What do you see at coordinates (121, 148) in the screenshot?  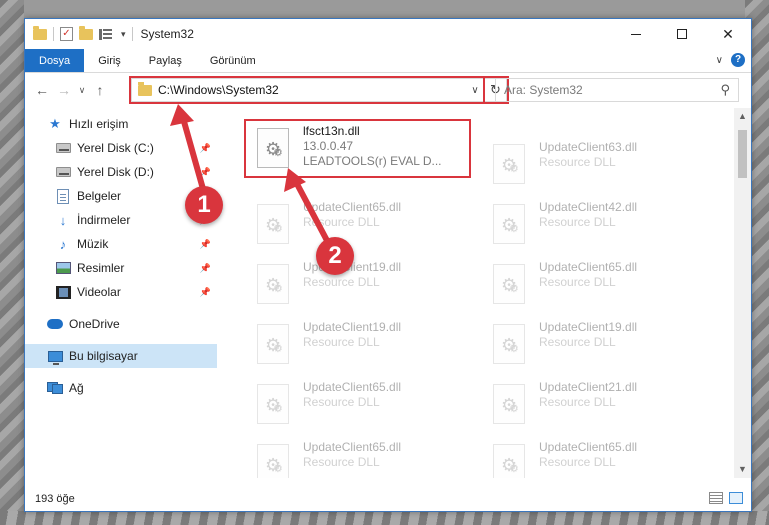 I see `sidebar-item-local-disk-c: Yerel Disk (C:) 📌` at bounding box center [121, 148].